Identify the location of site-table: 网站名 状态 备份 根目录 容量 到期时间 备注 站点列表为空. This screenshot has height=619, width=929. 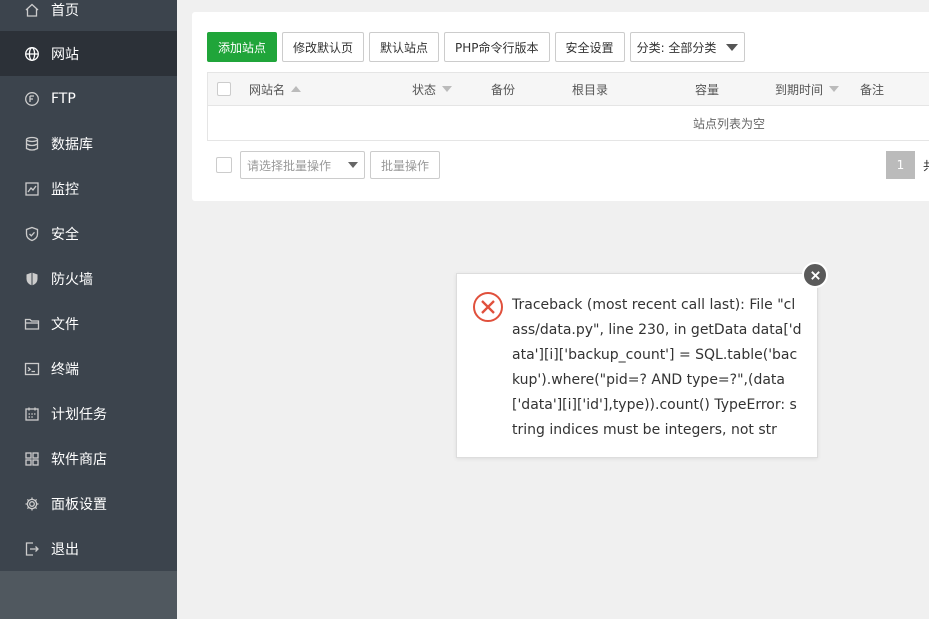
(568, 106).